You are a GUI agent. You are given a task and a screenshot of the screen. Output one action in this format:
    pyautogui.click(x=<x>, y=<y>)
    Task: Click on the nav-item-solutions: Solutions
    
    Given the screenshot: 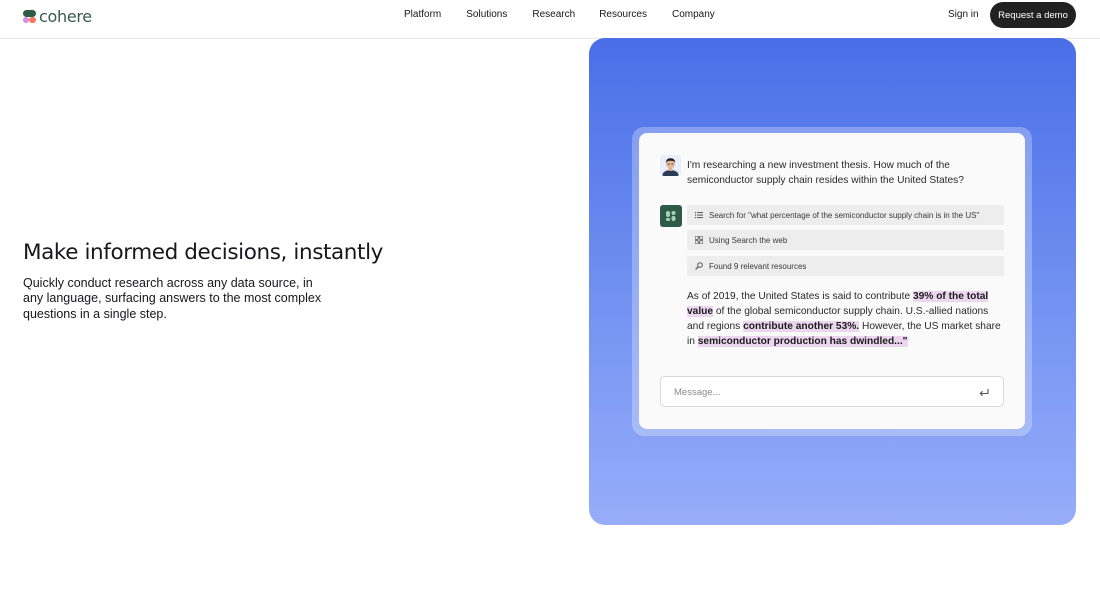 What is the action you would take?
    pyautogui.click(x=486, y=14)
    